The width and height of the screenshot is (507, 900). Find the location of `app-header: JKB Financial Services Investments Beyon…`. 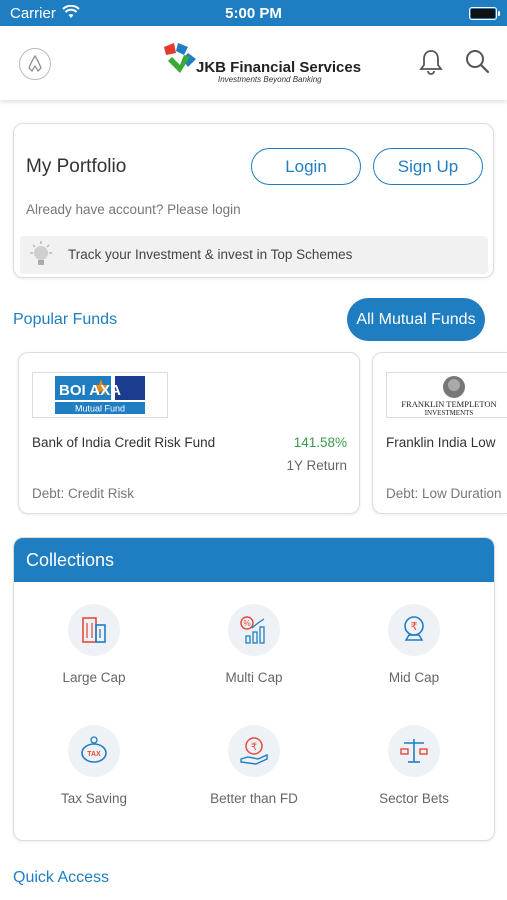

app-header: JKB Financial Services Investments Beyon… is located at coordinates (253, 63).